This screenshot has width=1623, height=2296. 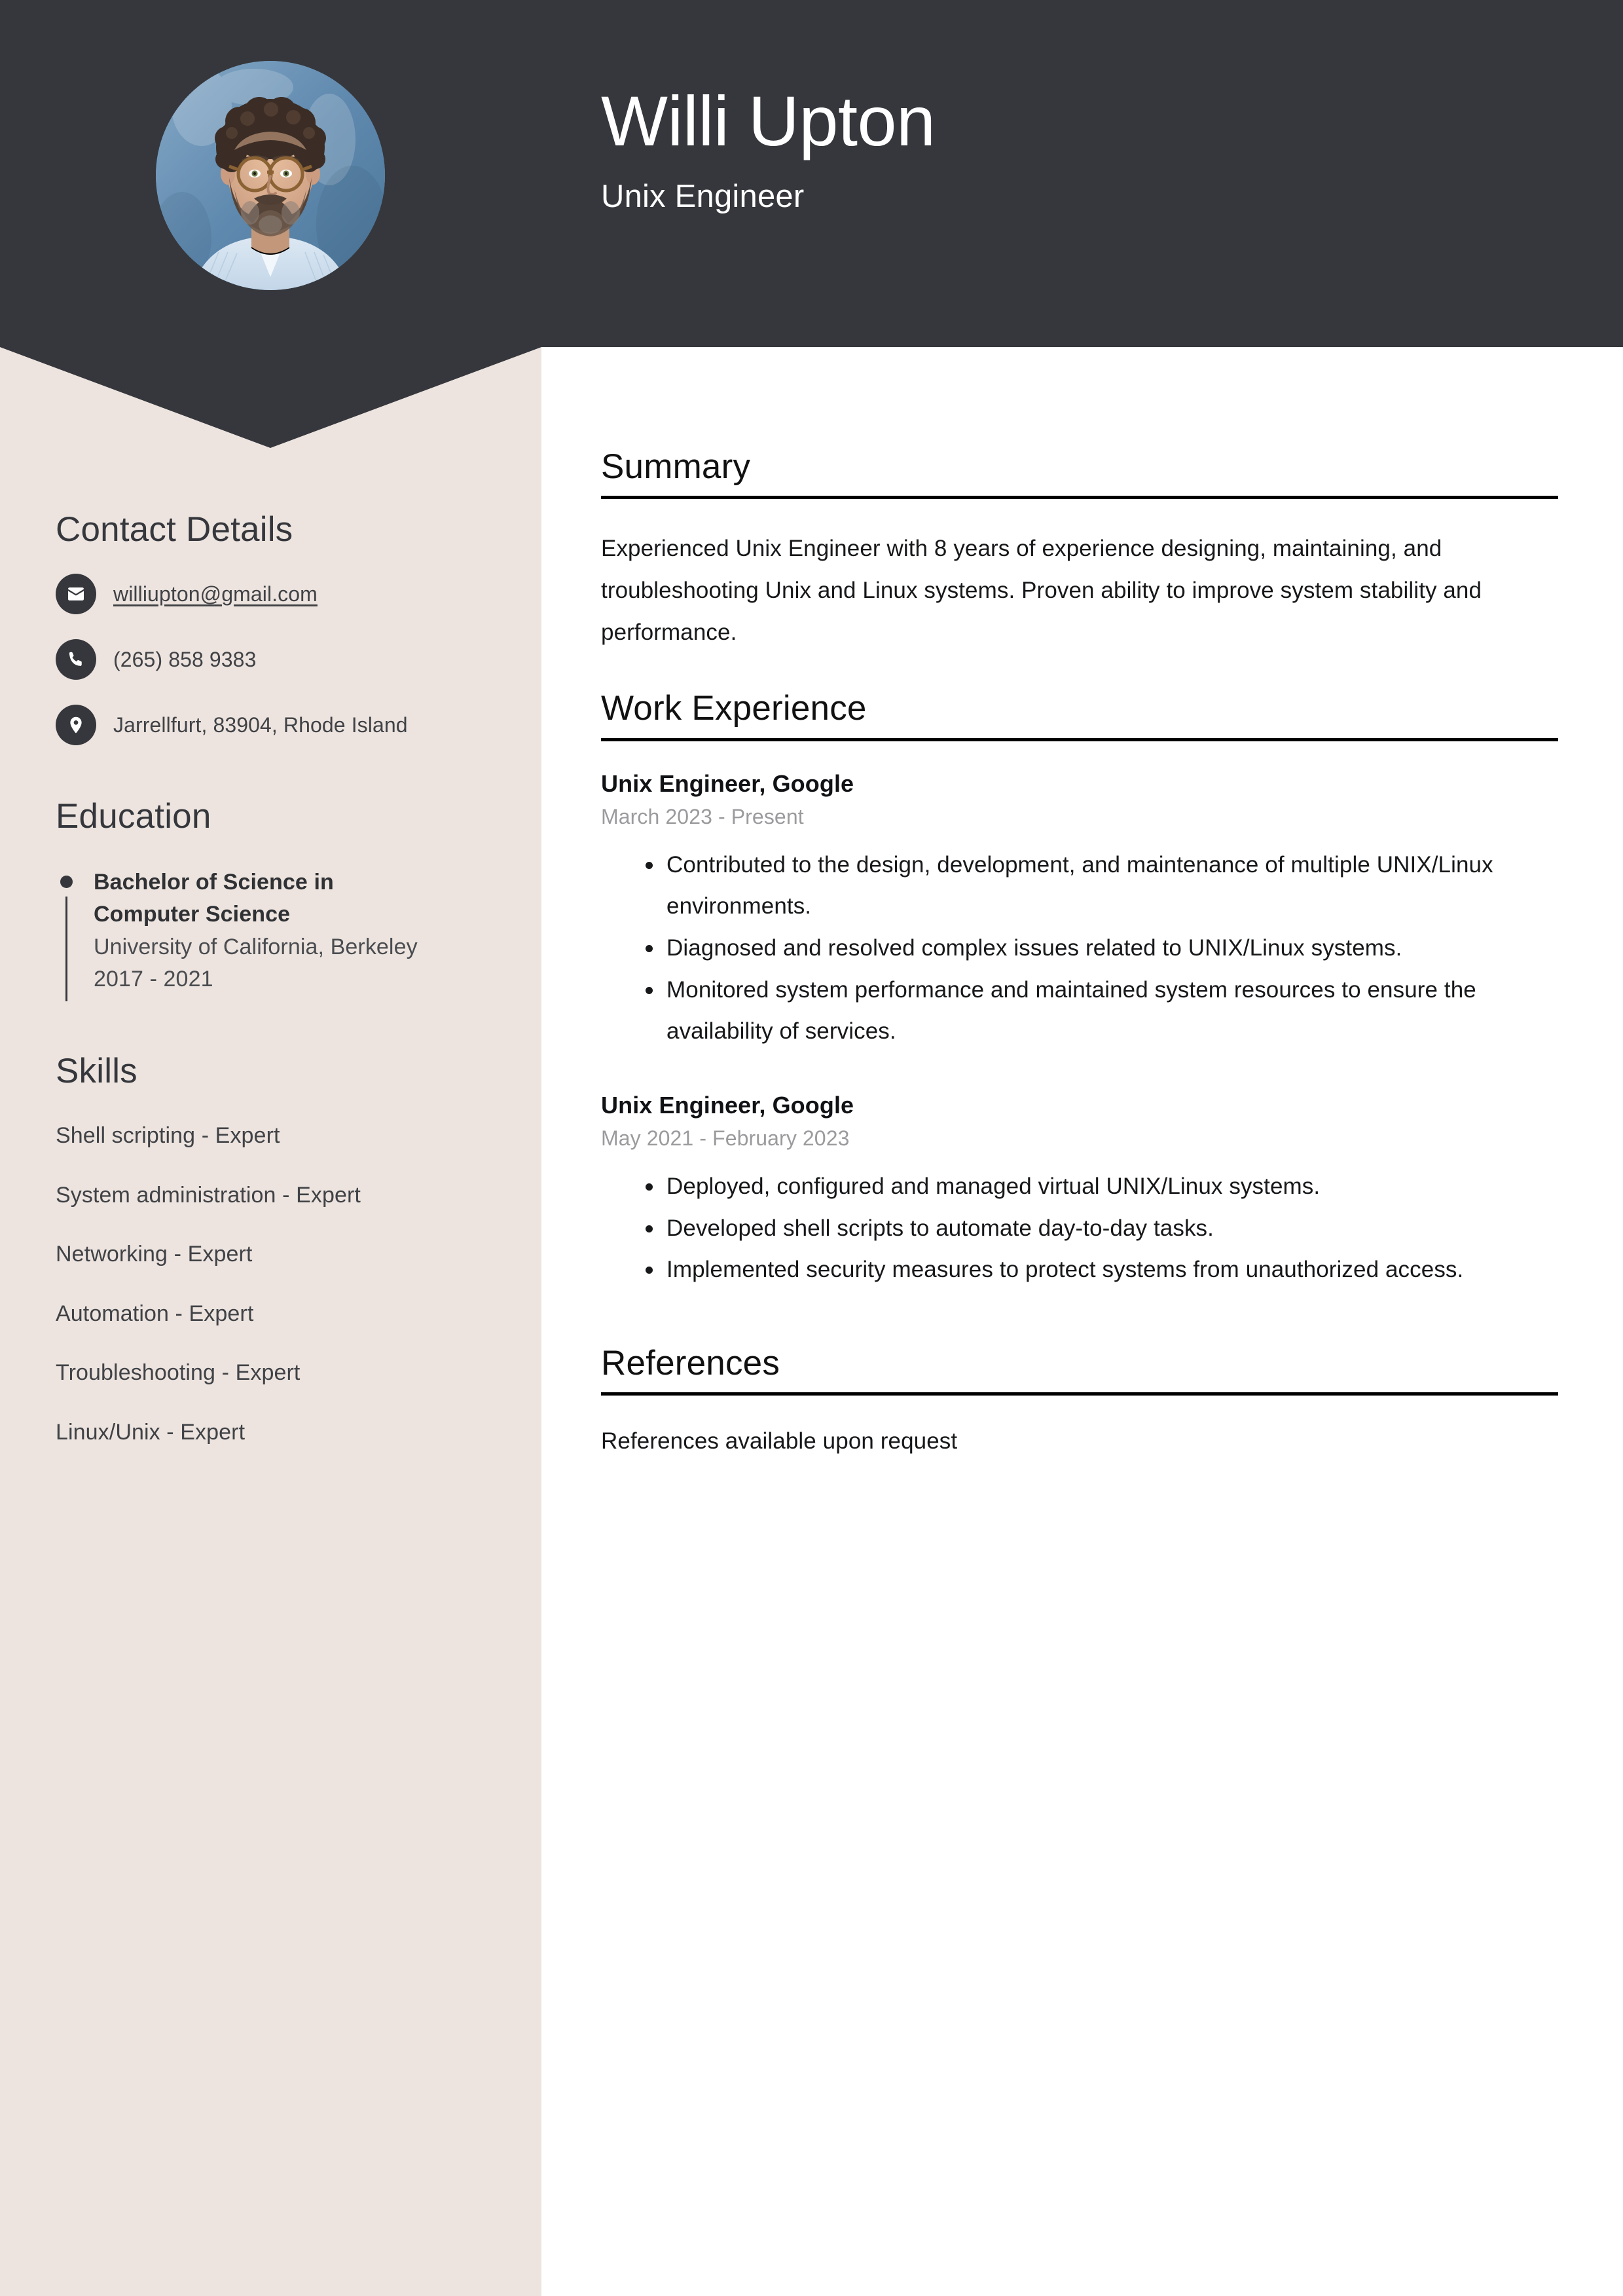 What do you see at coordinates (96, 1072) in the screenshot?
I see `skills-heading: Skills` at bounding box center [96, 1072].